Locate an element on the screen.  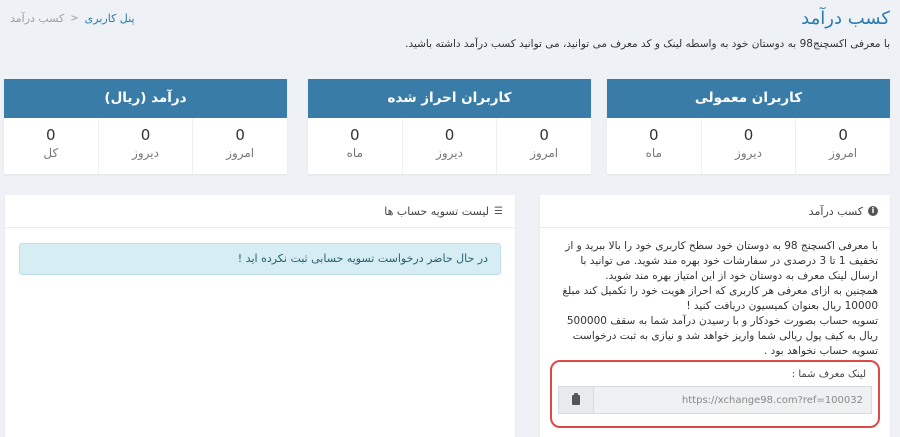
earn-panel-header: i کسب درآمد is located at coordinates (715, 211).